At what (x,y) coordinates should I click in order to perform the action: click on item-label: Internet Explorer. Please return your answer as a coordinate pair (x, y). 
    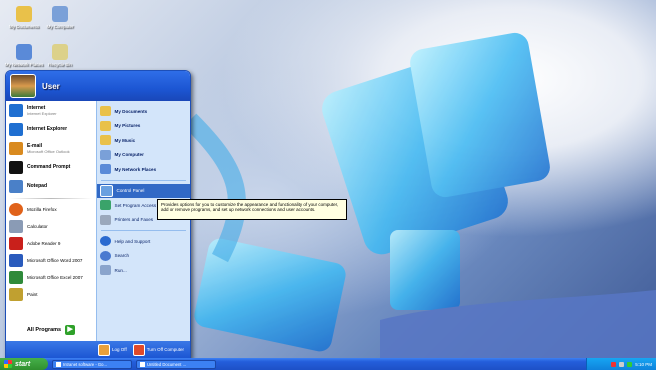
    Looking at the image, I should click on (47, 129).